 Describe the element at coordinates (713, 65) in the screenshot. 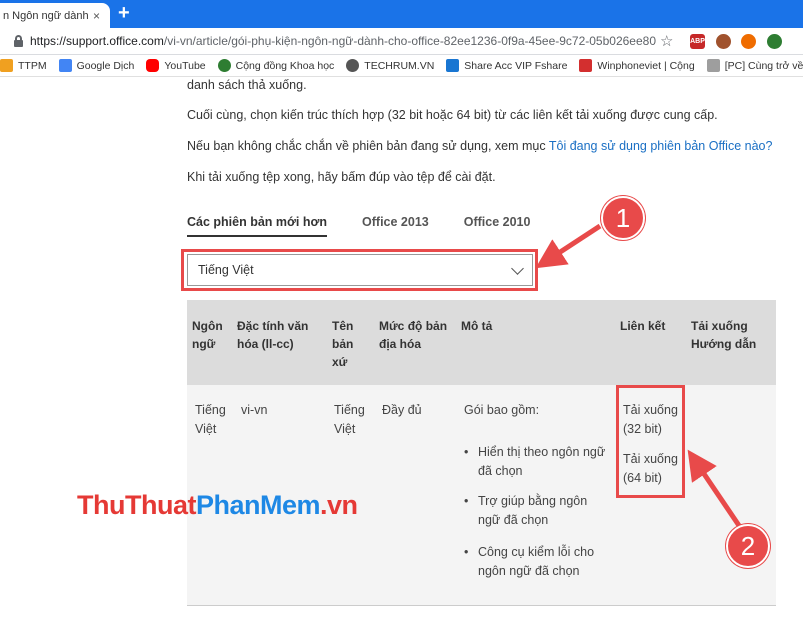

I see `page-icon` at that location.